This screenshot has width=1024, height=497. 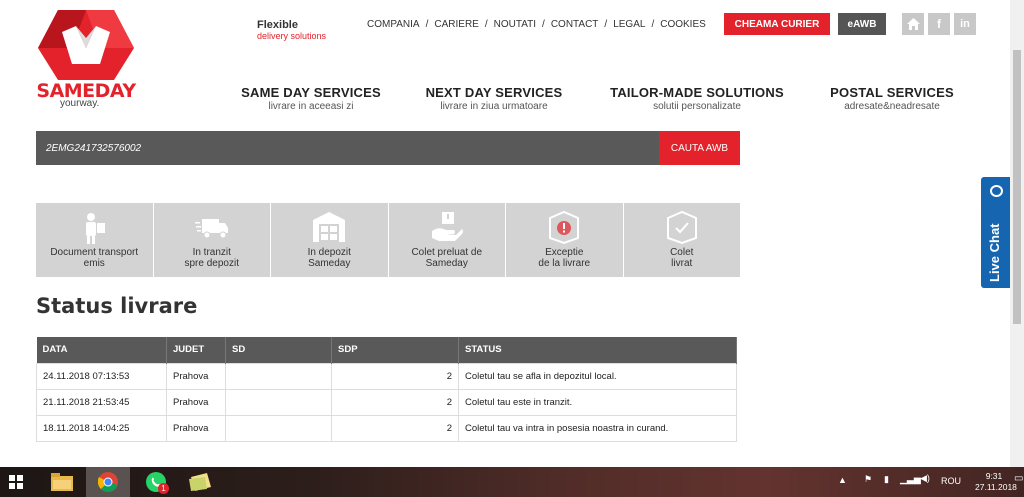 I want to click on nav-title: SAME DAY SERVICES, so click(x=311, y=92).